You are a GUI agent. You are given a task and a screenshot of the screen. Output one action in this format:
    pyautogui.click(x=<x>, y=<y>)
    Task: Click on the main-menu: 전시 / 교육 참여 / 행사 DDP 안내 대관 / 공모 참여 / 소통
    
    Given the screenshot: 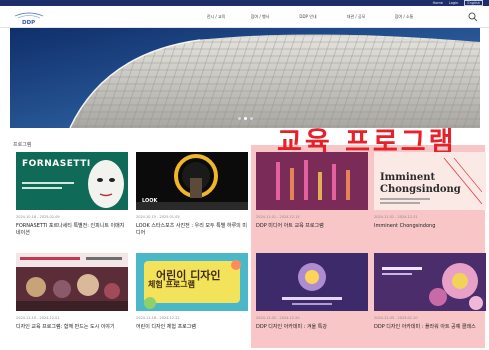 What is the action you would take?
    pyautogui.click(x=312, y=17)
    